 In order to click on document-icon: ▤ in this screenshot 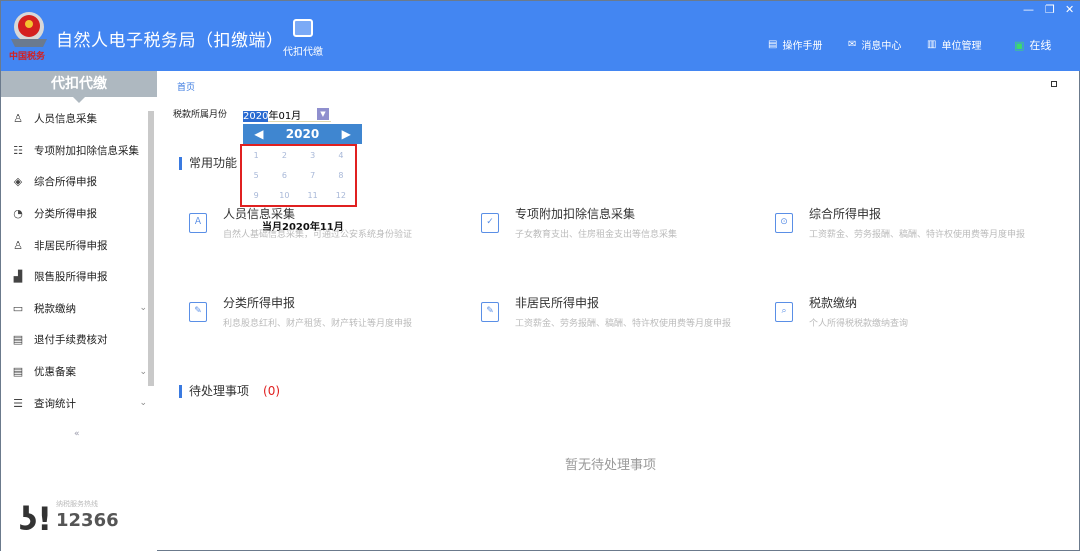, I will do `click(773, 44)`.